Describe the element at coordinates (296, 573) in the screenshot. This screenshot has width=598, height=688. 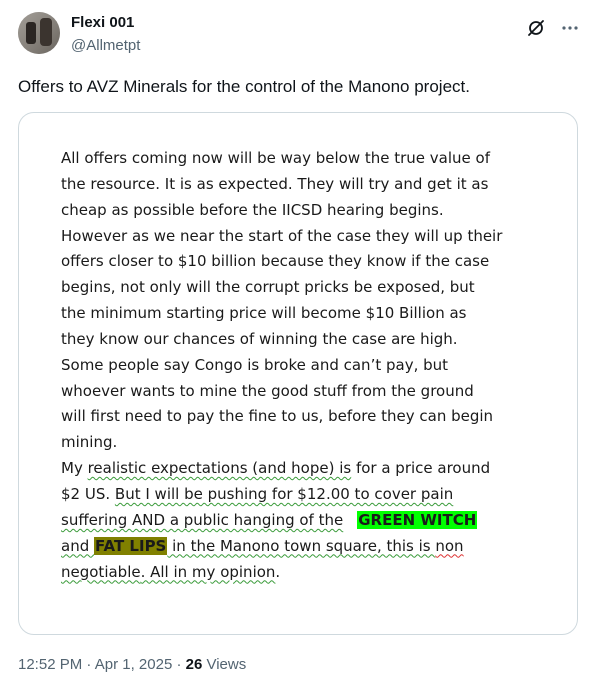
I see `doc-line: negotiable. All in my opinion.` at that location.